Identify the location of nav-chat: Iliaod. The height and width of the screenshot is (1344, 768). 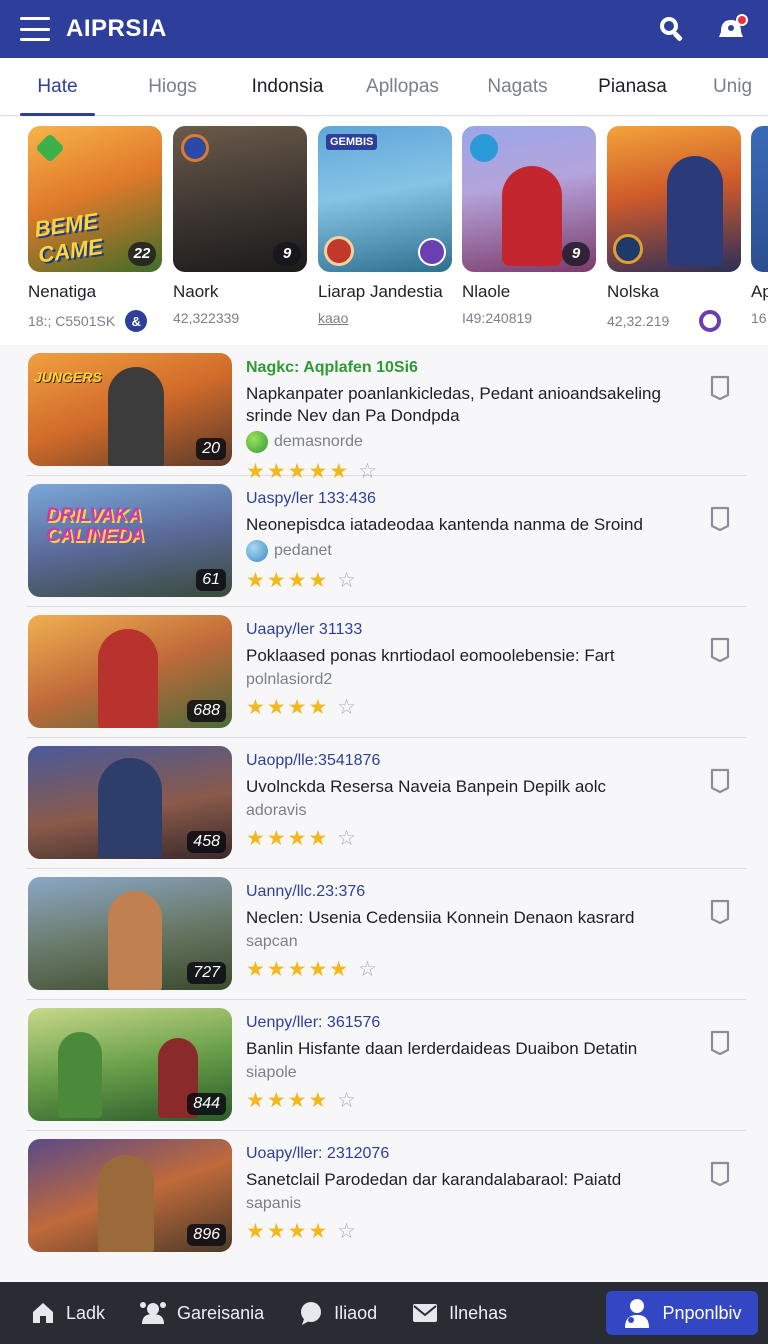
(337, 1313).